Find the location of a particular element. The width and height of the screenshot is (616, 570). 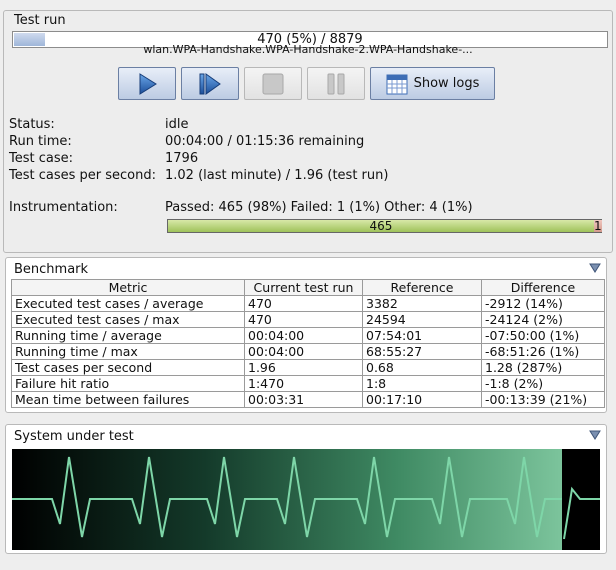

pause-icon is located at coordinates (336, 83).